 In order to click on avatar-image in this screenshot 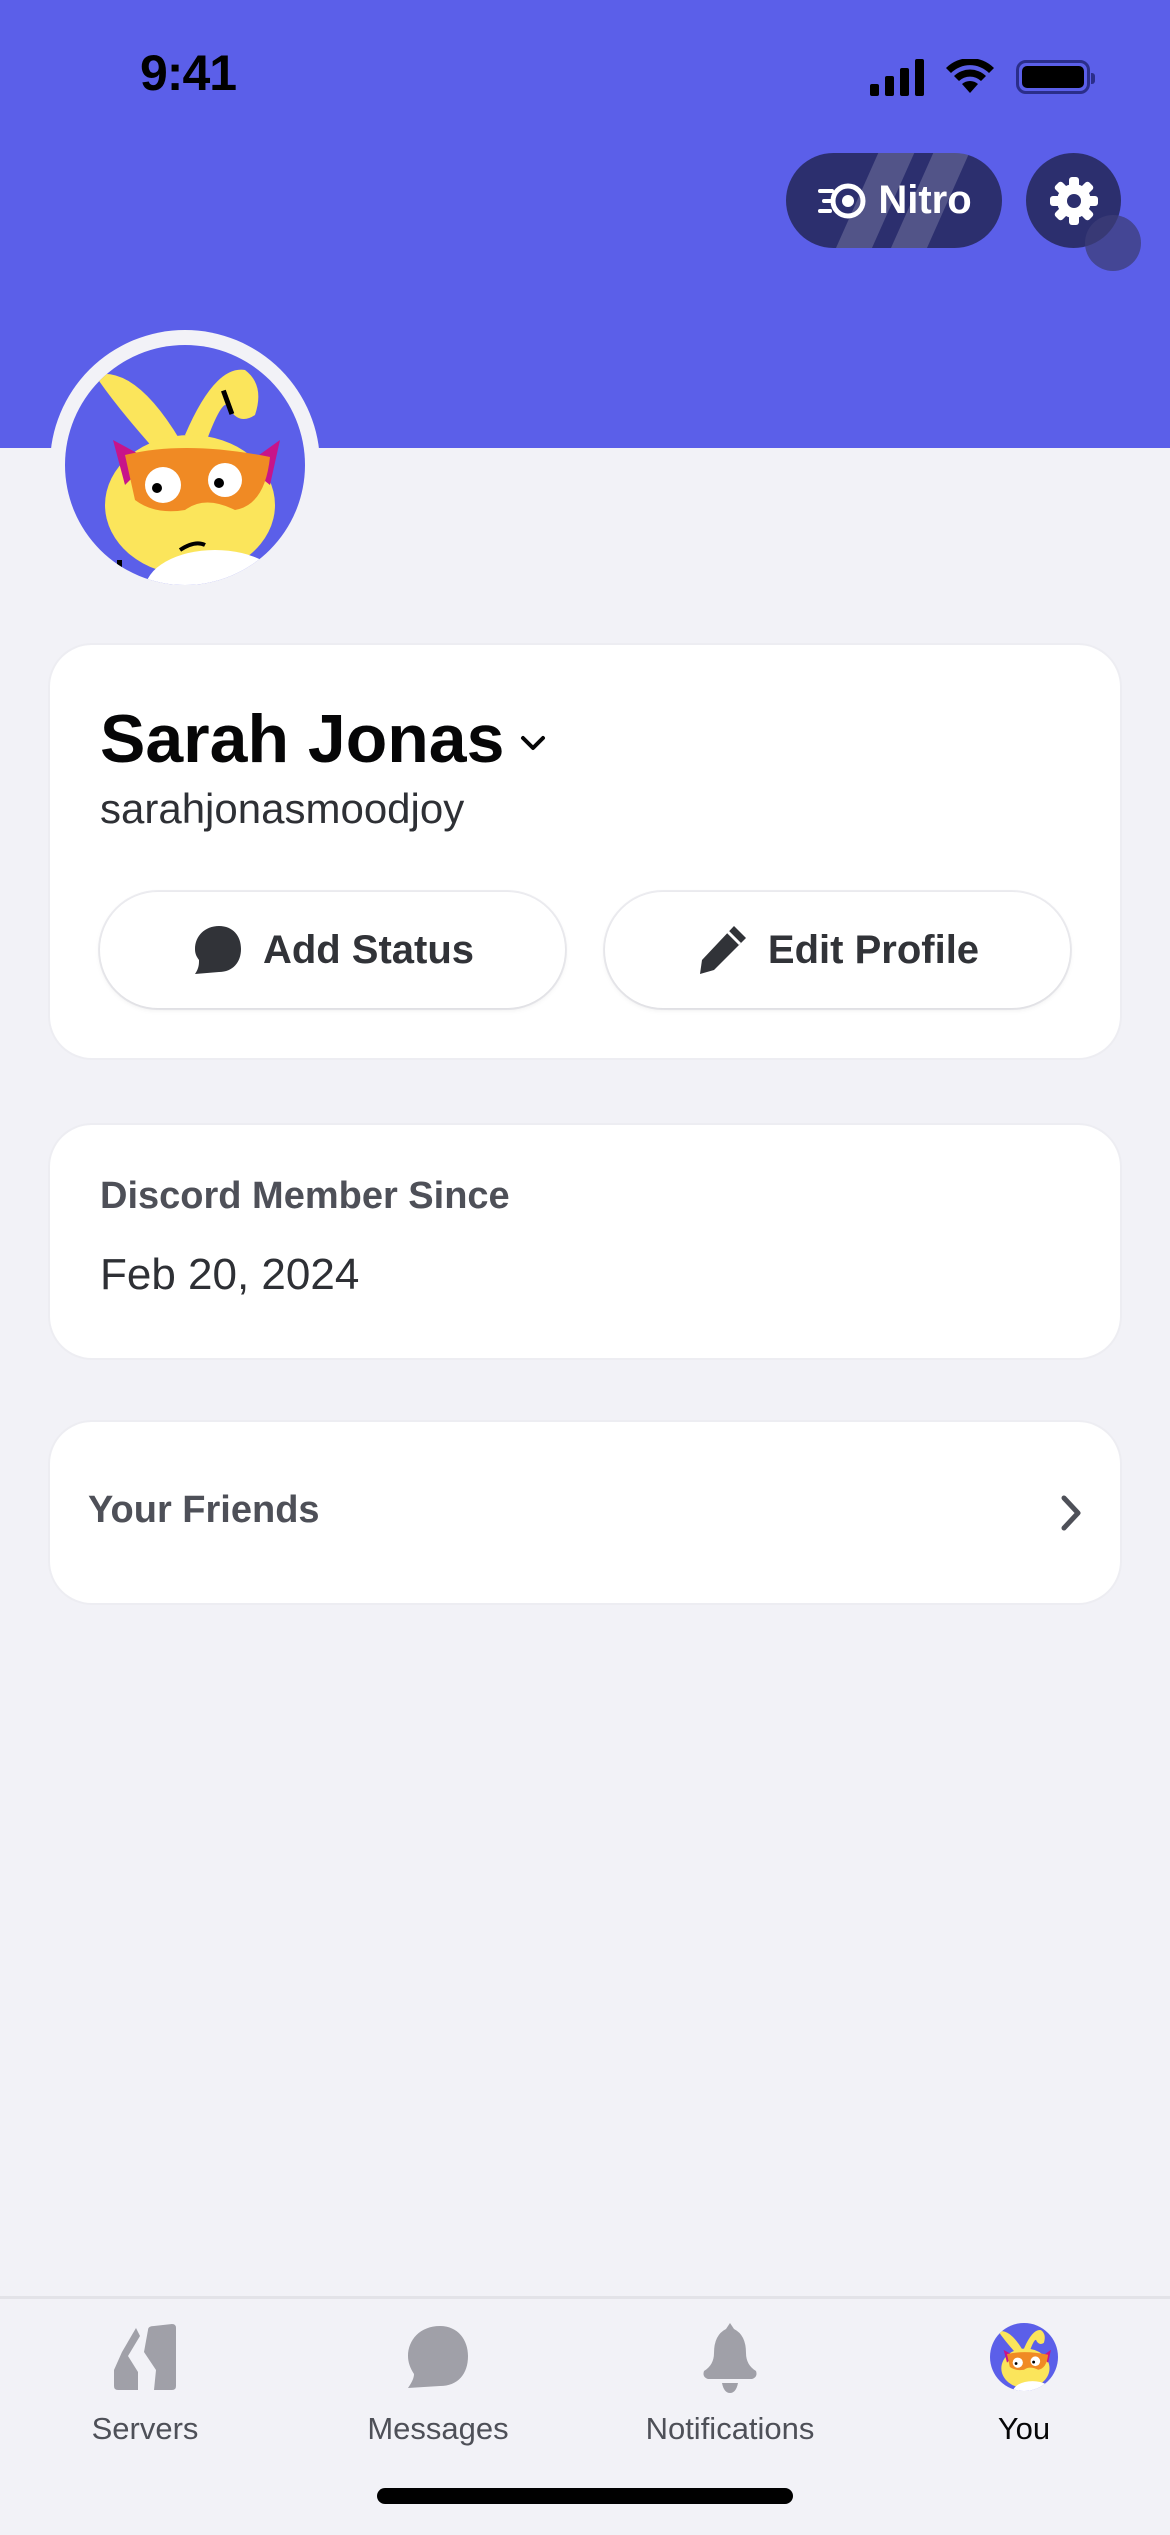, I will do `click(185, 465)`.